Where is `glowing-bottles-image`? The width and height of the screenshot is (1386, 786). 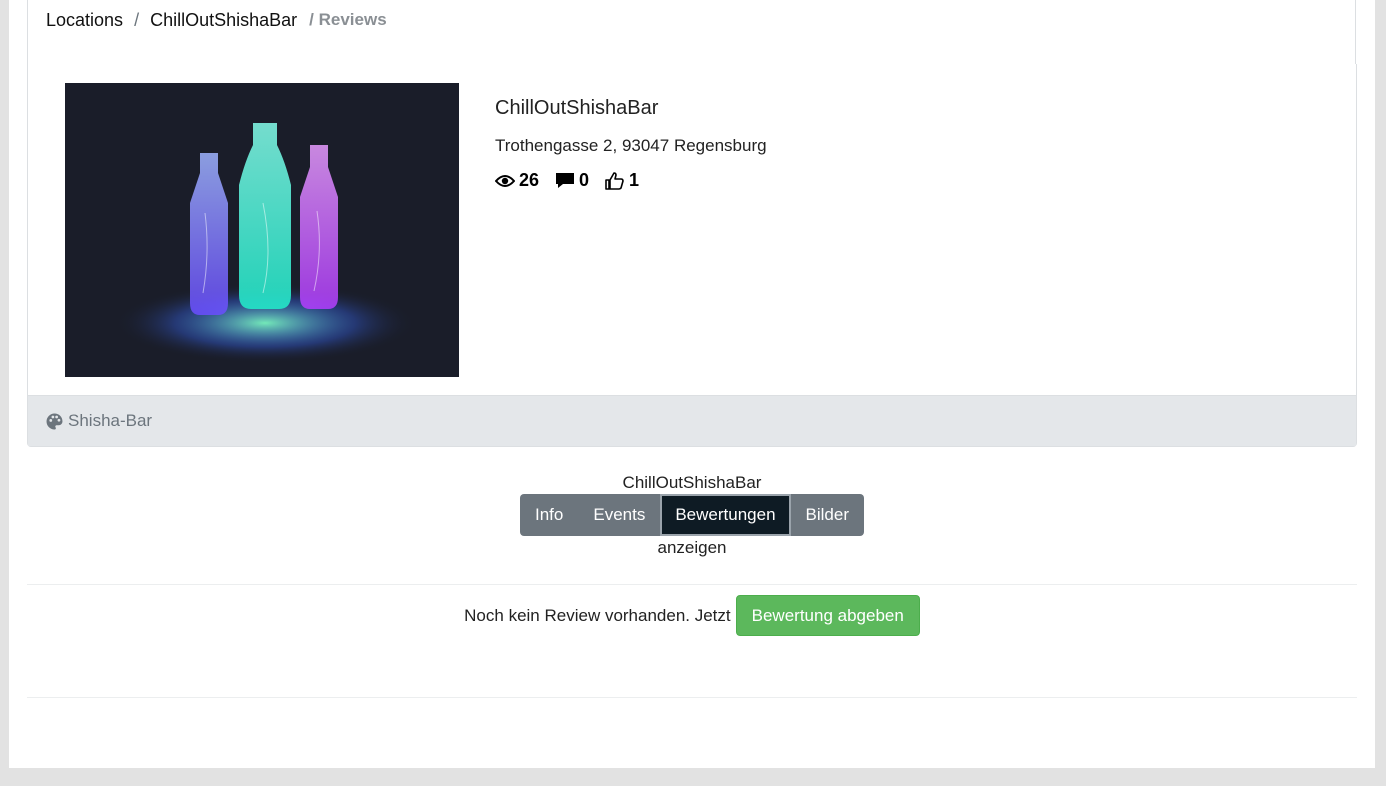 glowing-bottles-image is located at coordinates (265, 243).